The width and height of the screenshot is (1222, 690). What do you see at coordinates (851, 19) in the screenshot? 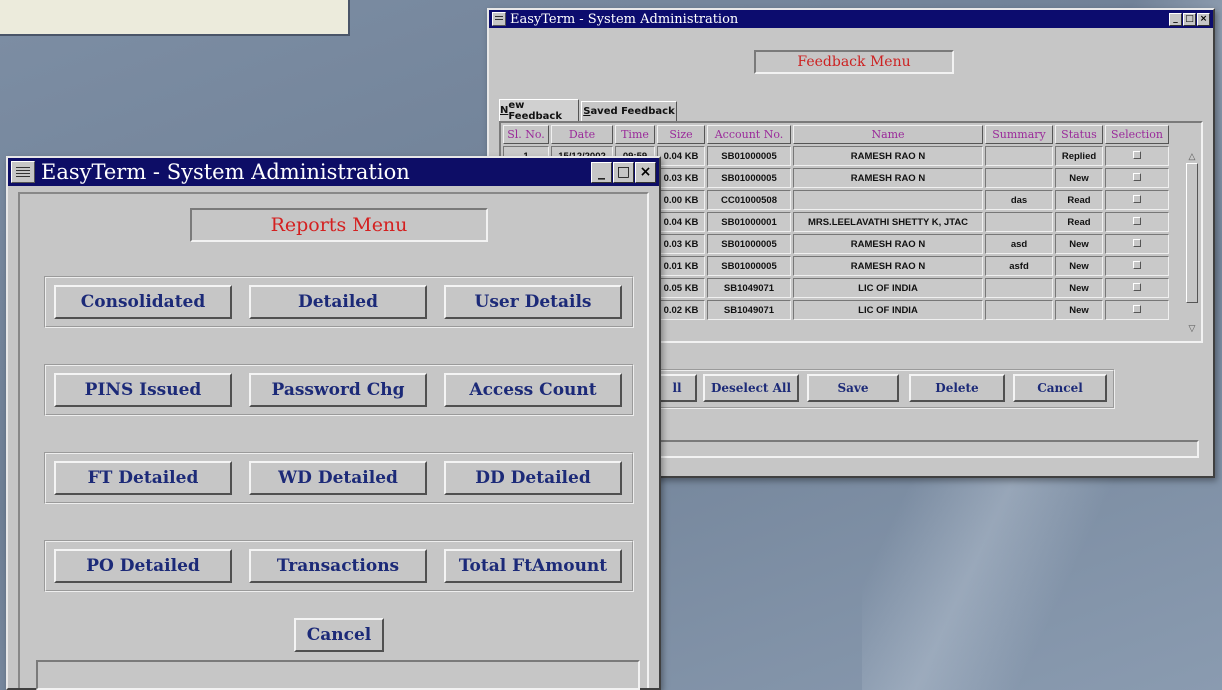
I see `feedback-window-titlebar: EasyTerm - System Administration _ □ ×` at bounding box center [851, 19].